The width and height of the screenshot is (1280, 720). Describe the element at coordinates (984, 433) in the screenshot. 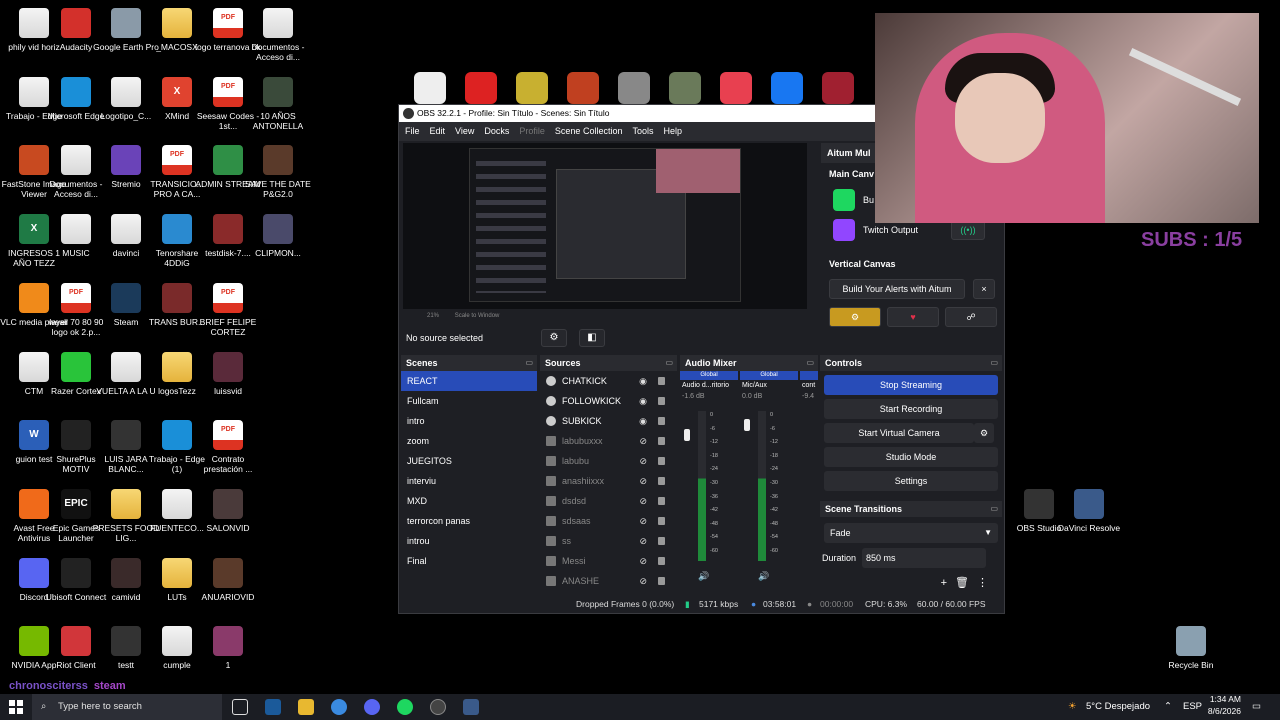

I see `virtual-camera-settings-icon: ⚙` at that location.